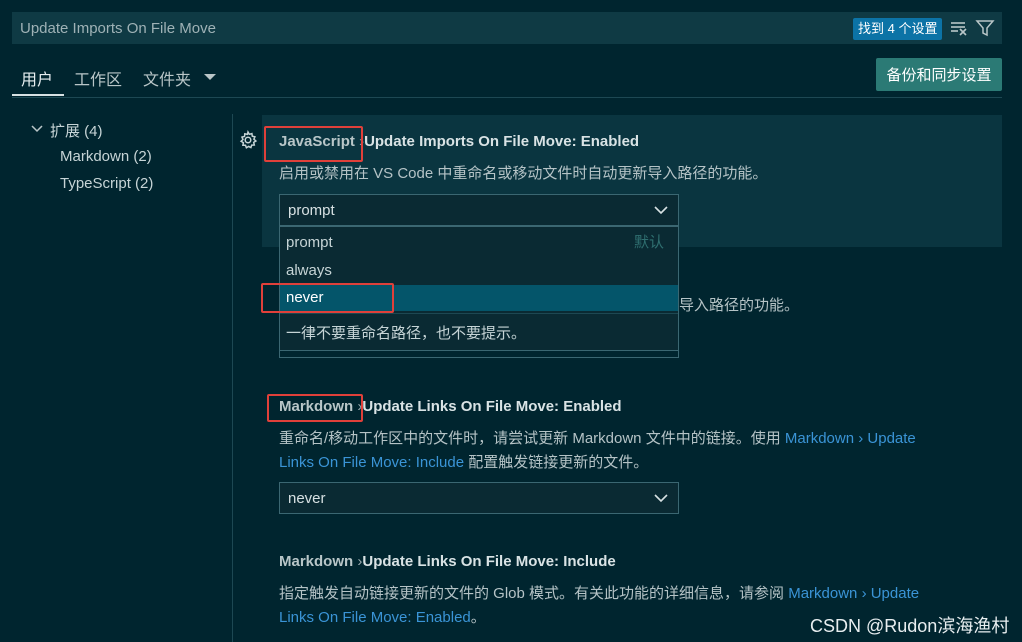 This screenshot has height=642, width=1022. I want to click on clear-filter-icon, so click(959, 28).